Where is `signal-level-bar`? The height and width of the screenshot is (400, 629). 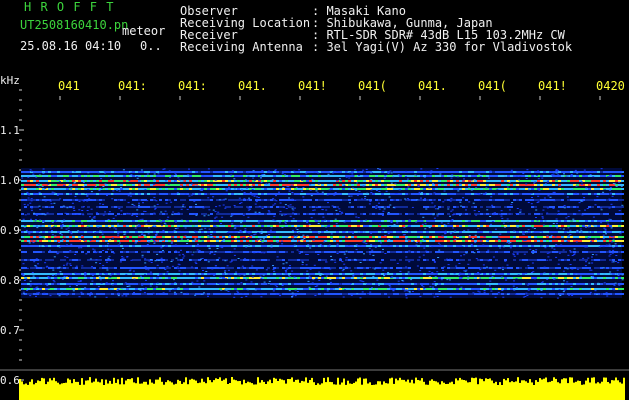 signal-level-bar is located at coordinates (322, 388).